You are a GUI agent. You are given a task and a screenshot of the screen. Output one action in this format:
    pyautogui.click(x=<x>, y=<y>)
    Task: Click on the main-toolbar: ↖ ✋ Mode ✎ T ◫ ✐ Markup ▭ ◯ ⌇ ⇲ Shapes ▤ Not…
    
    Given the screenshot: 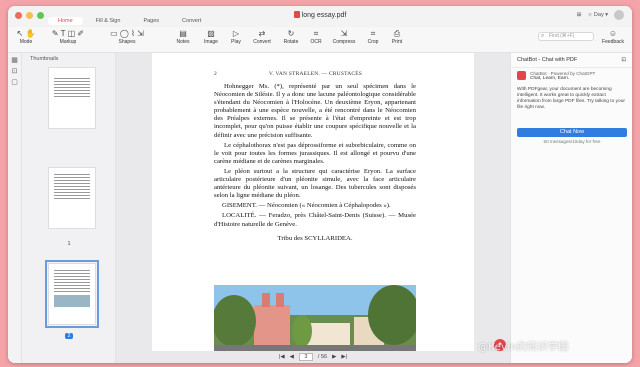 What is the action you would take?
    pyautogui.click(x=320, y=40)
    